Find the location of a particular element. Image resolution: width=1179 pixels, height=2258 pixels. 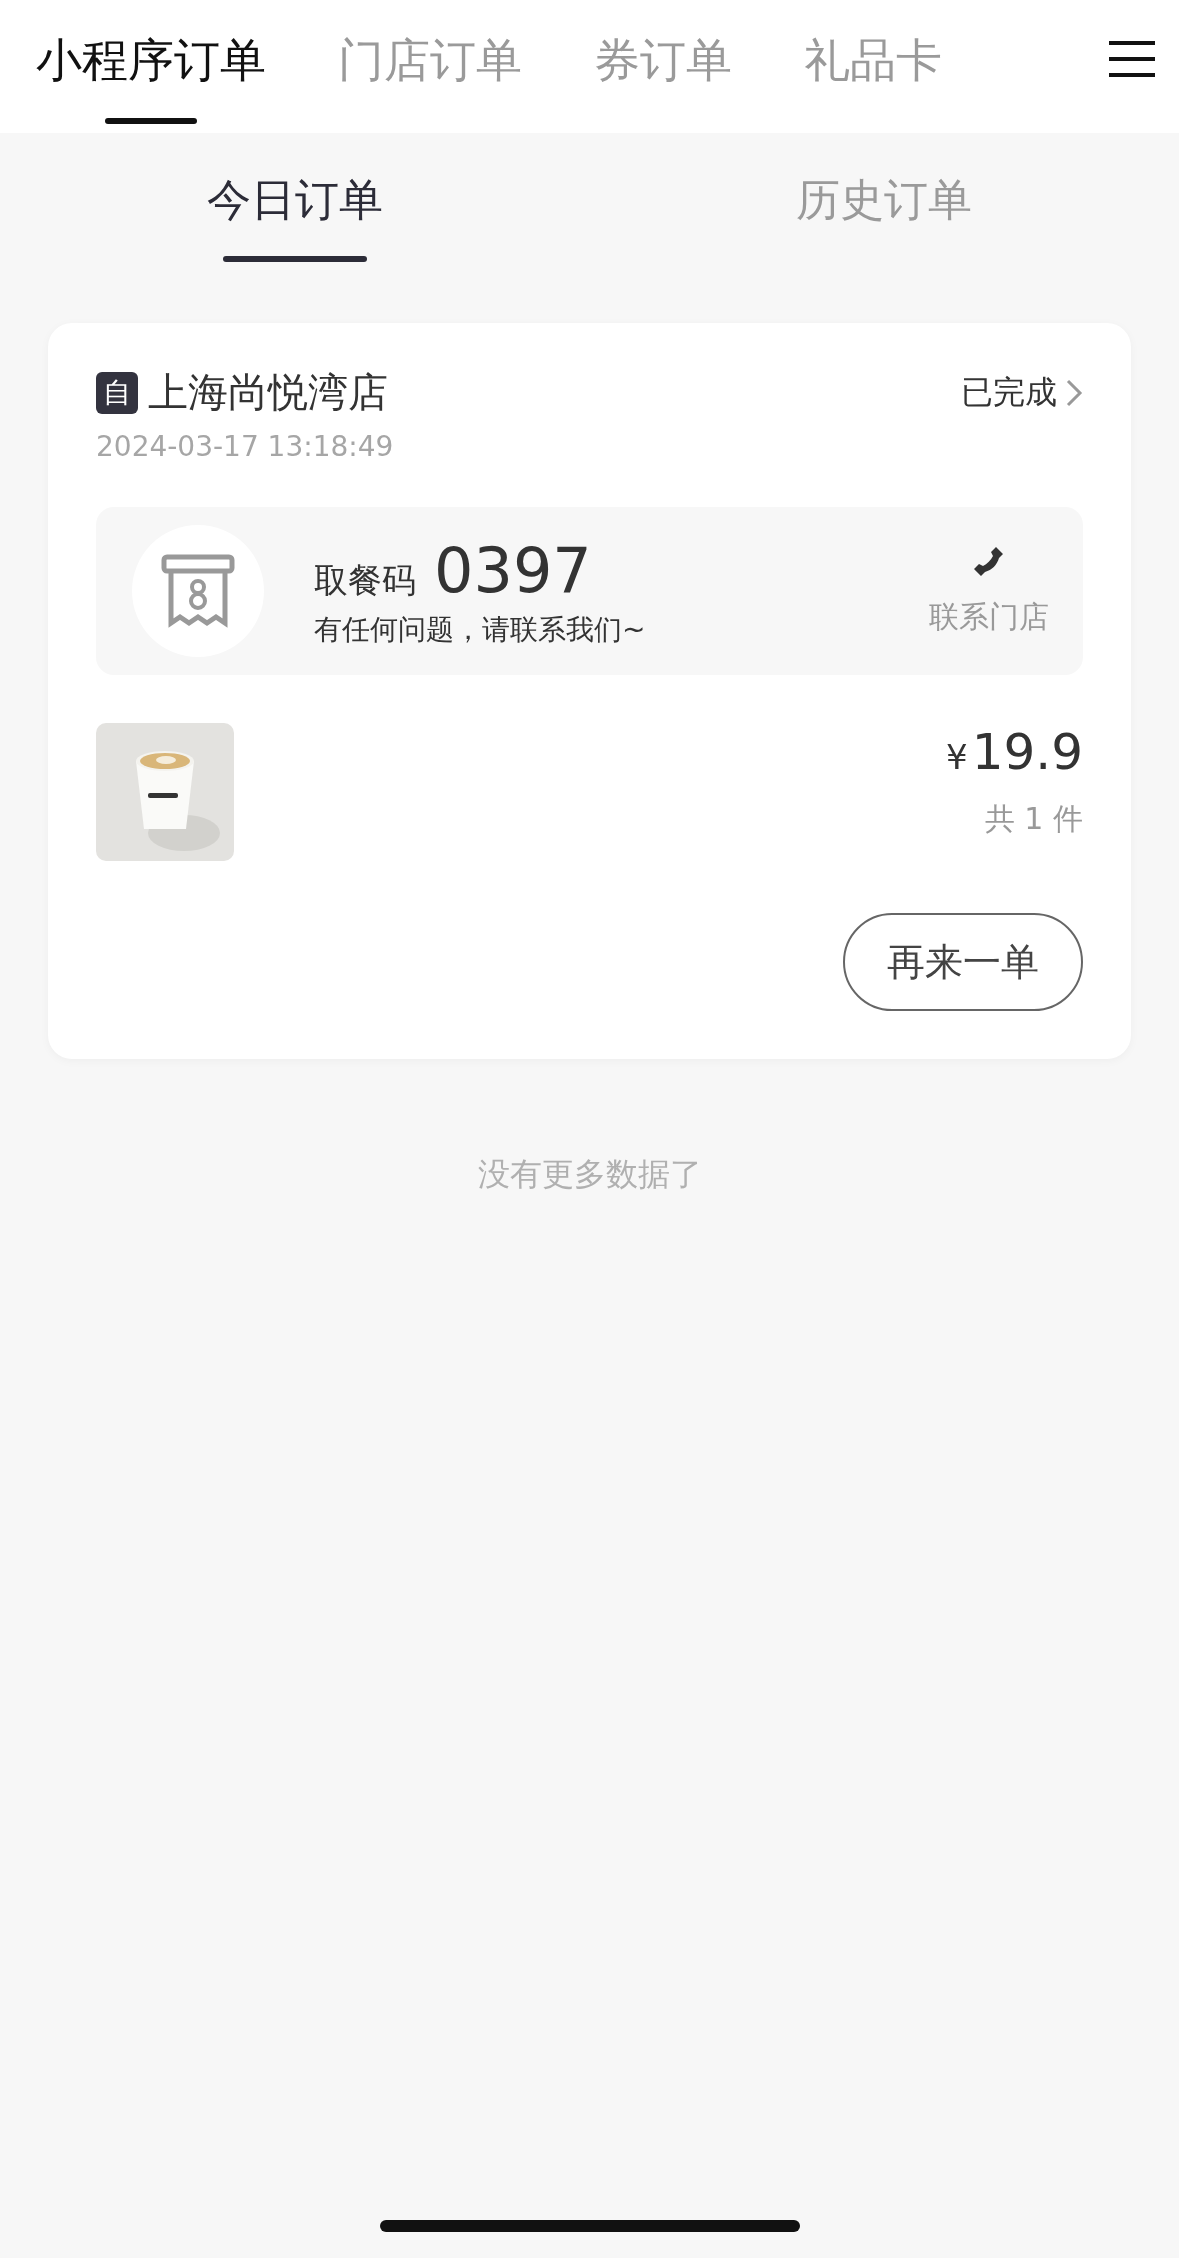

pickup-code-label: 取餐码 is located at coordinates (365, 580).